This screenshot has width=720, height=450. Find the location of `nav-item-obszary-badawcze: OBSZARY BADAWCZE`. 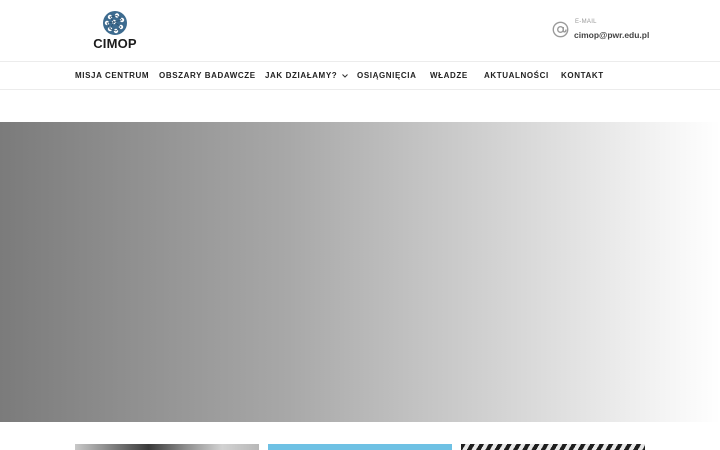

nav-item-obszary-badawcze: OBSZARY BADAWCZE is located at coordinates (207, 75).